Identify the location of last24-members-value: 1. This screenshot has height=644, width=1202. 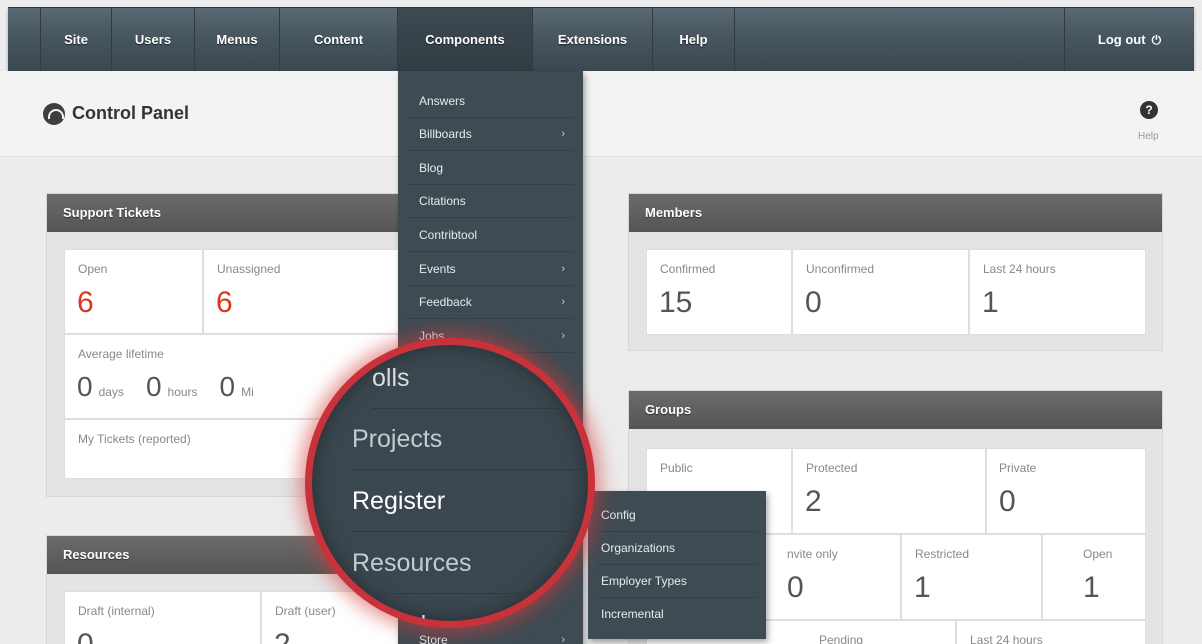
(990, 302).